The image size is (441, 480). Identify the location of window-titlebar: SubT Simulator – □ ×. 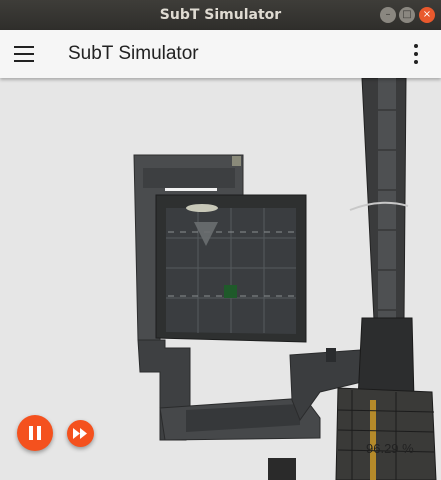
(220, 15).